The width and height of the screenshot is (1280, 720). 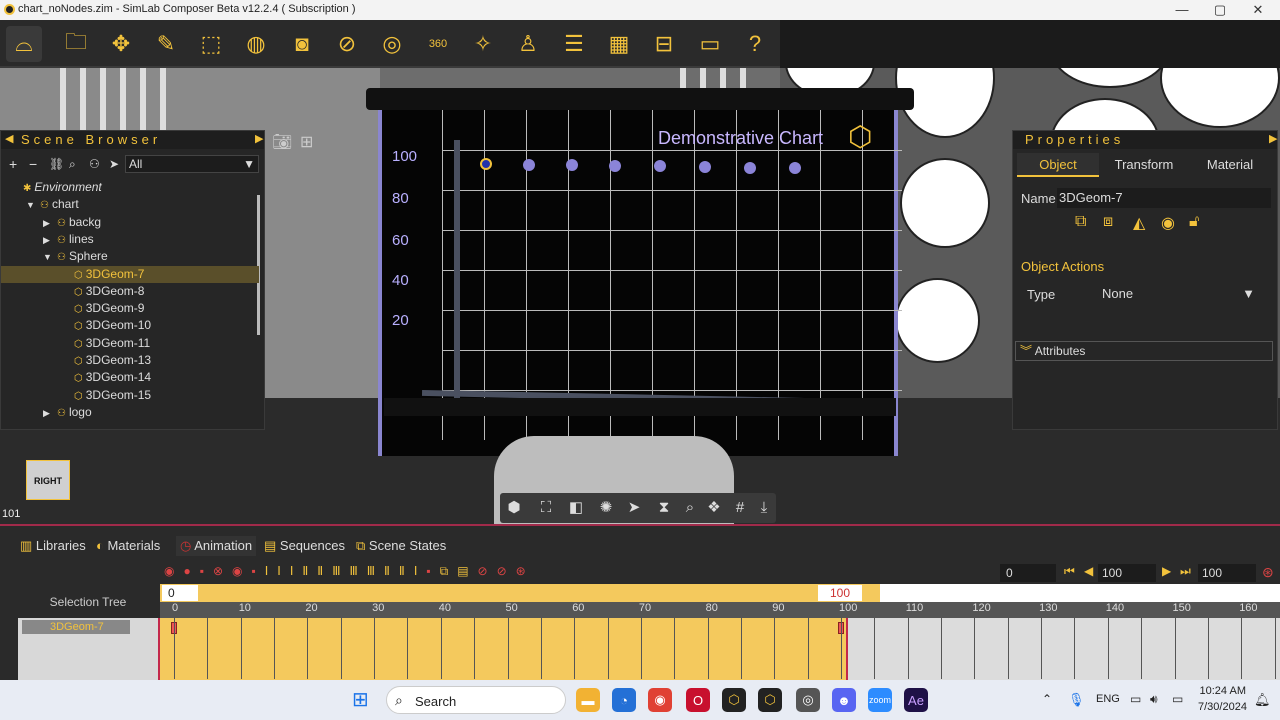 I want to click on simlab-composer-icon: ⬡, so click(x=770, y=700).